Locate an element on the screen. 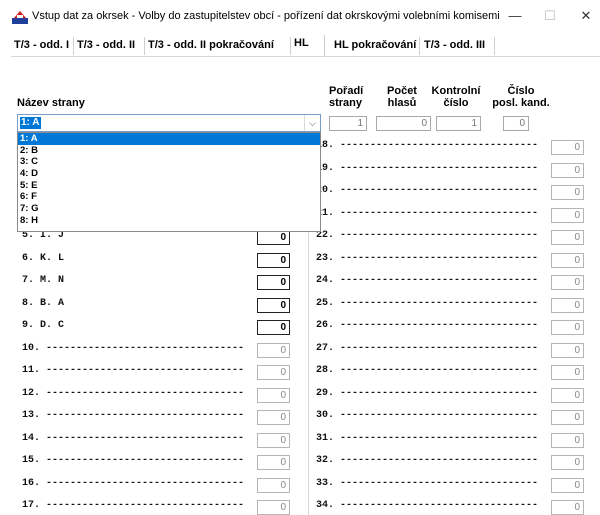 The height and width of the screenshot is (515, 600). party-name-header: Název strany is located at coordinates (51, 103).